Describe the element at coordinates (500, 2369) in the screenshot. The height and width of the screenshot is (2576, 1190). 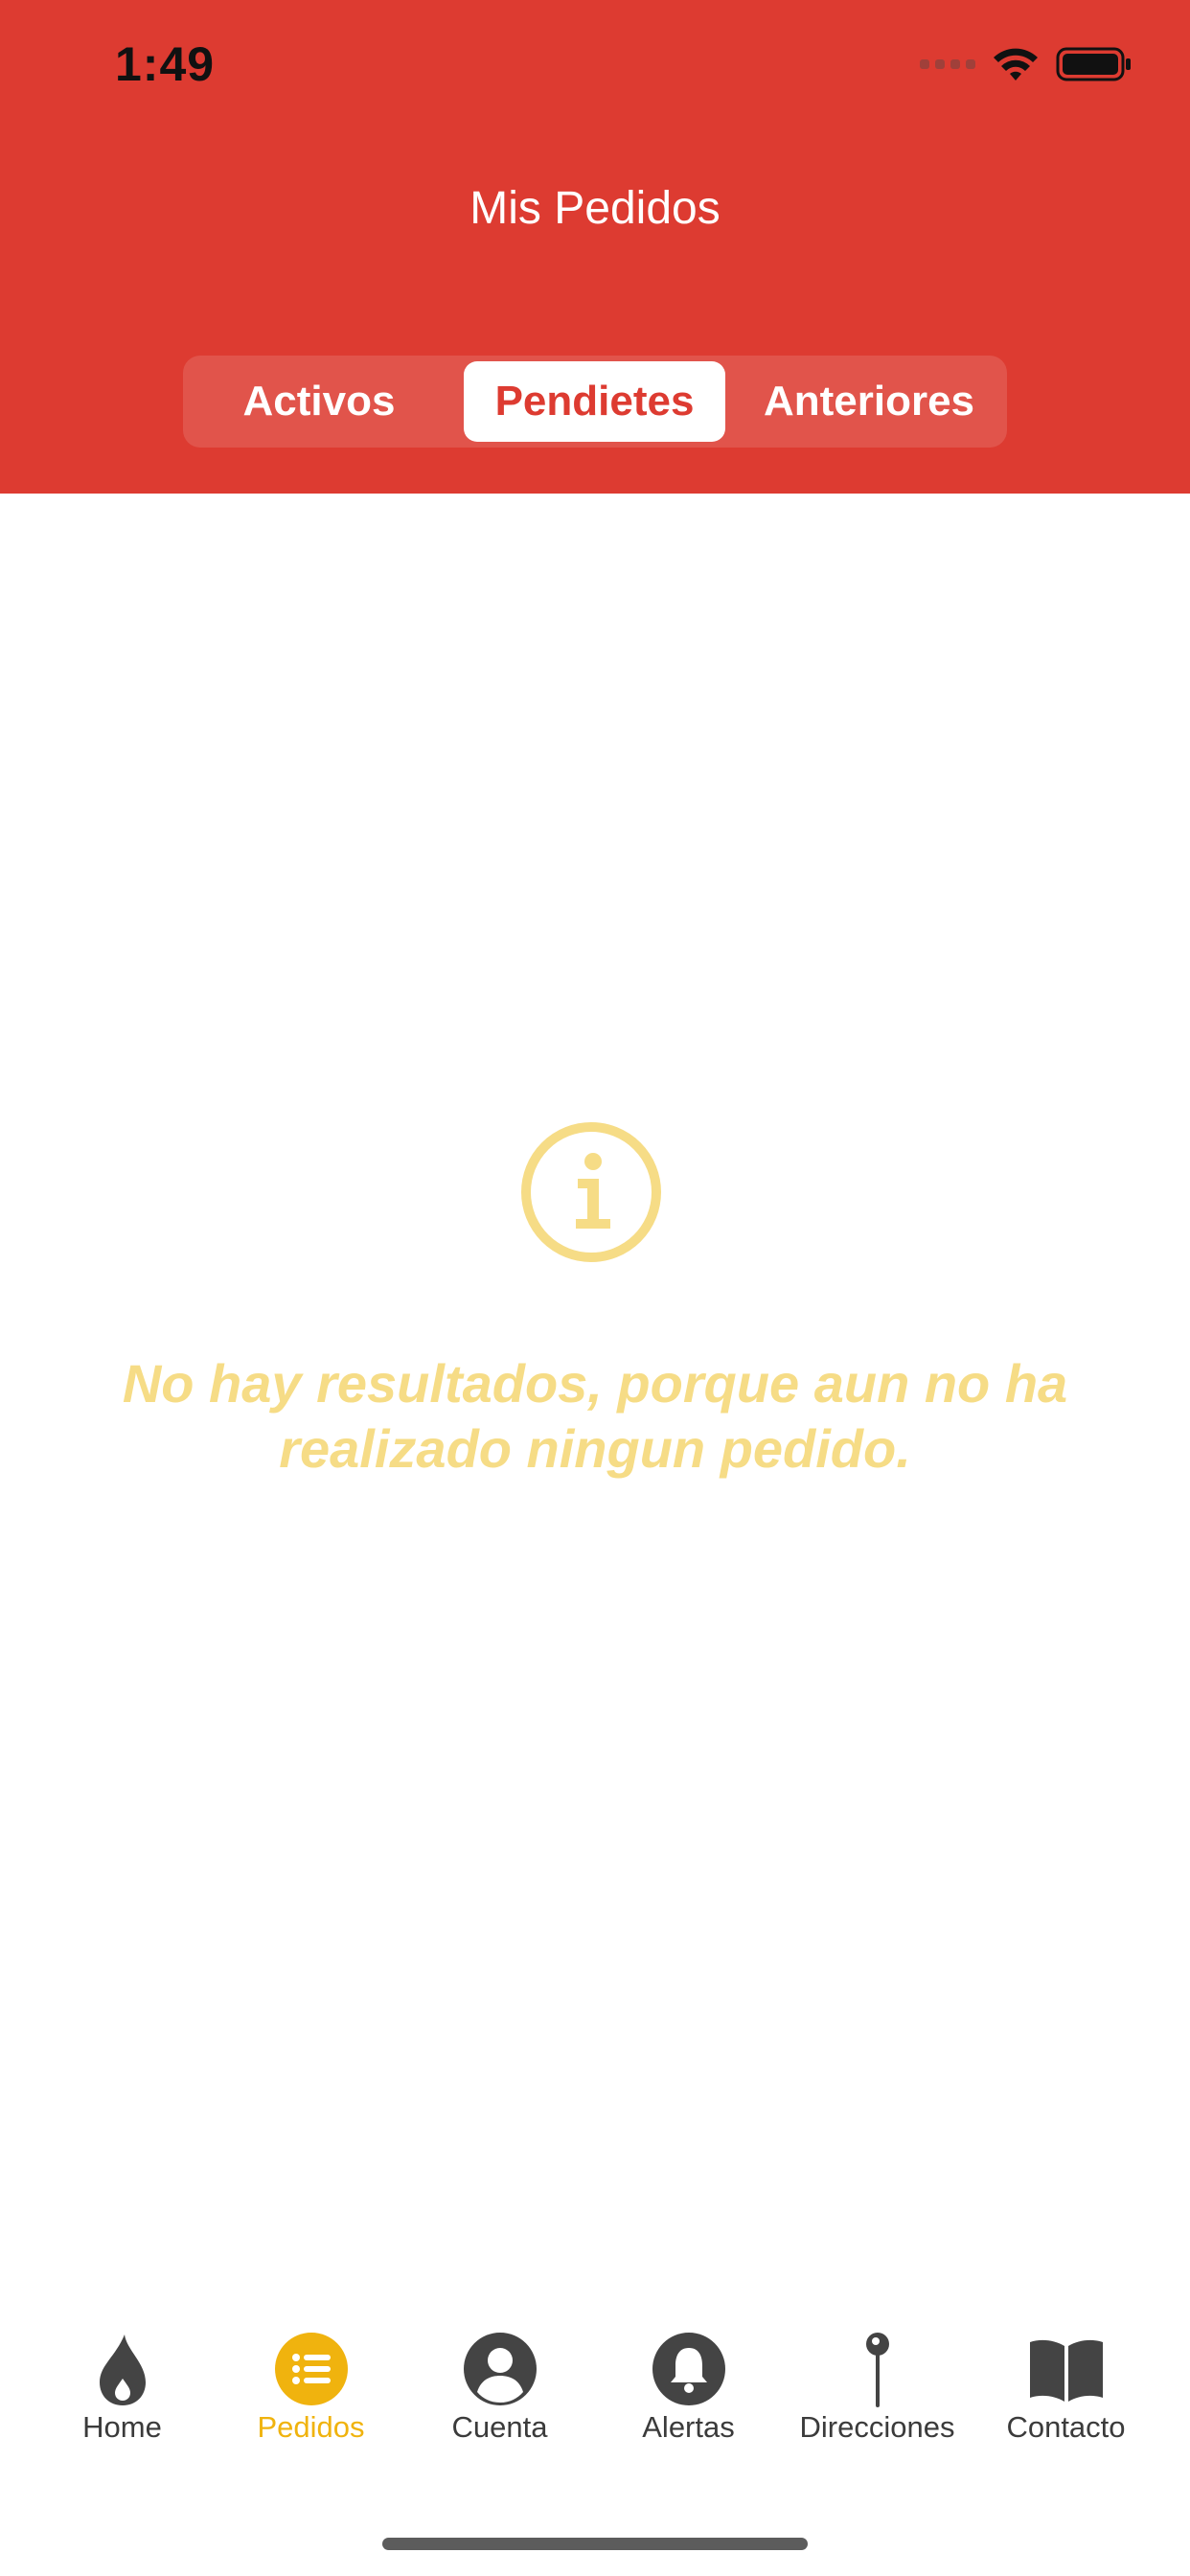
I see `user-icon` at that location.